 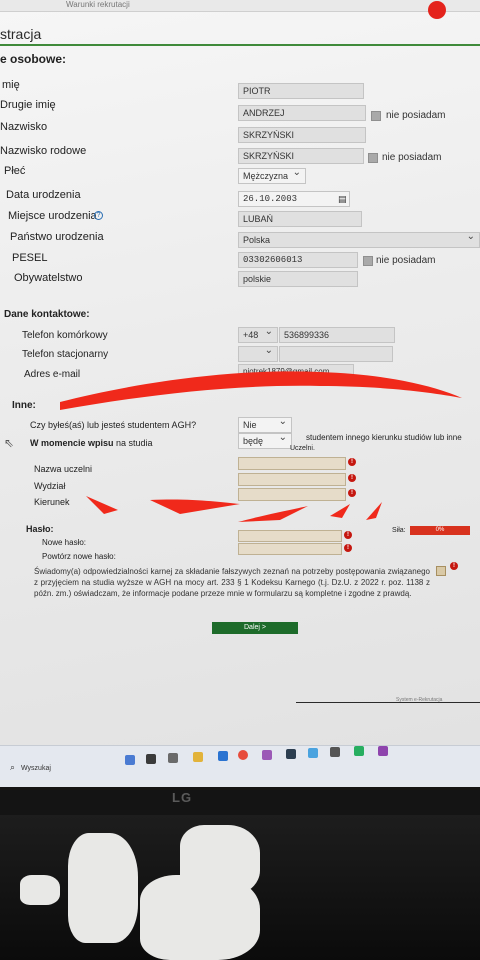 What do you see at coordinates (348, 535) in the screenshot?
I see `new-password-error-icon: !` at bounding box center [348, 535].